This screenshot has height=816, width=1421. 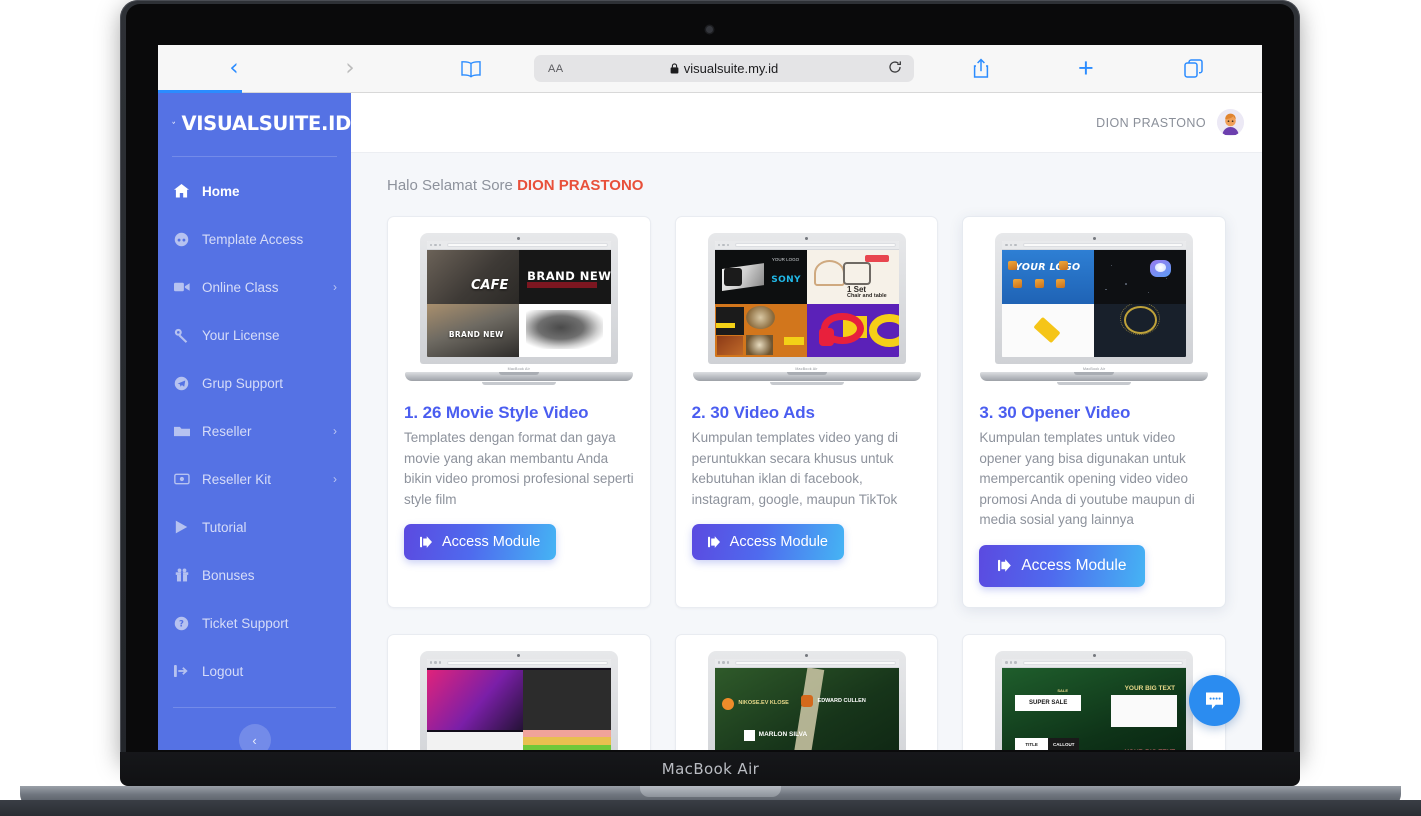 What do you see at coordinates (452, 185) in the screenshot?
I see `greeting-prefix: Halo Selamat Sore` at bounding box center [452, 185].